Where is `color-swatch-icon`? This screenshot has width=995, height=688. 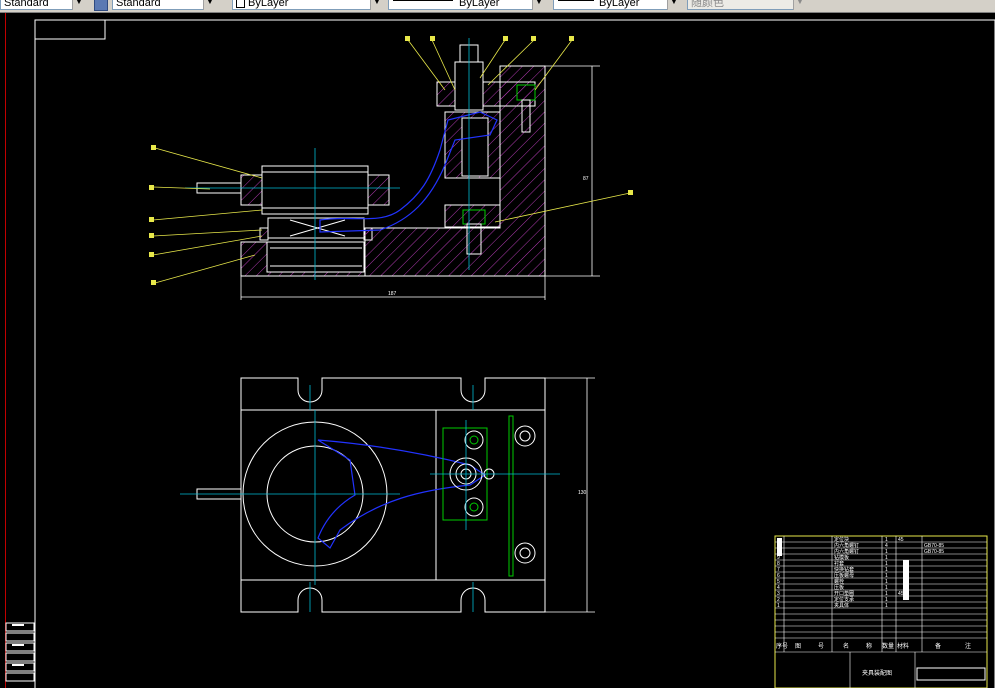 color-swatch-icon is located at coordinates (240, 4).